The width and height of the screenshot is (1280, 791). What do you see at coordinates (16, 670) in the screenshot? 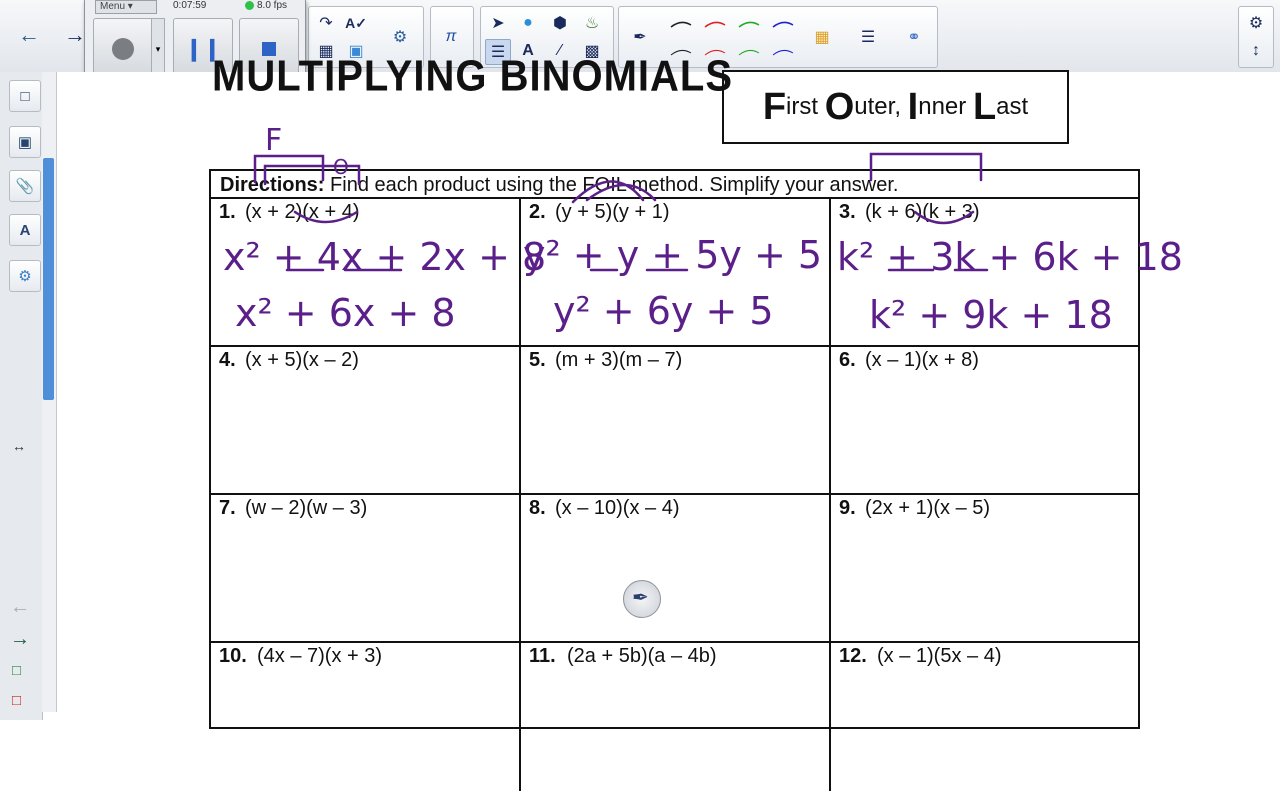
I see `add-page-icon: □` at bounding box center [16, 670].